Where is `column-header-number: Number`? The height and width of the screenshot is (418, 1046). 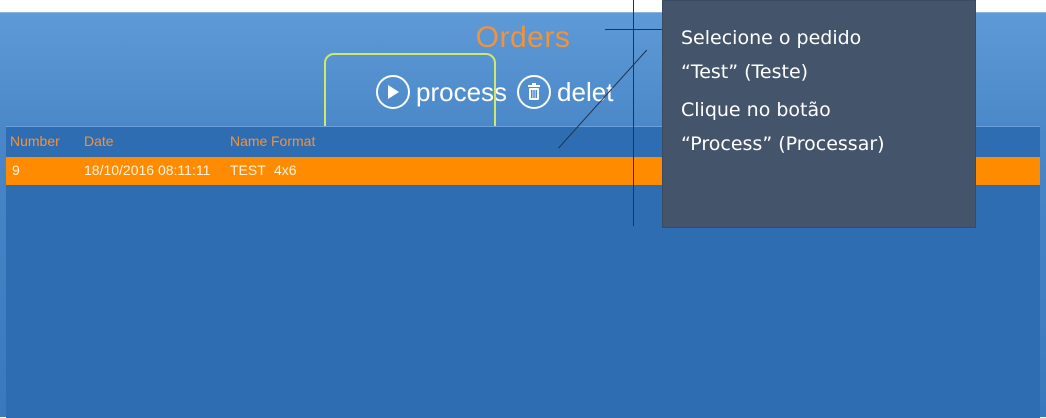
column-header-number: Number is located at coordinates (35, 141).